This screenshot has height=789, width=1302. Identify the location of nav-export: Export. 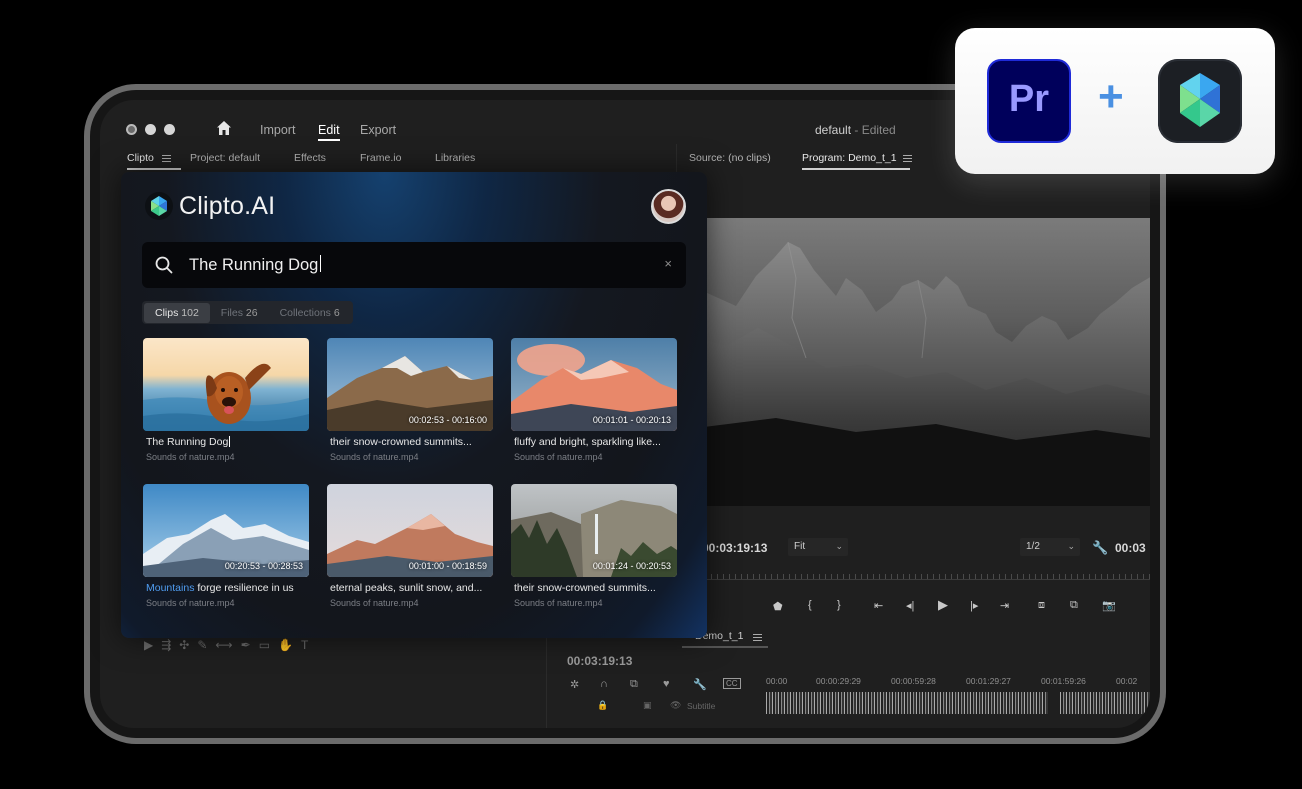
(378, 130).